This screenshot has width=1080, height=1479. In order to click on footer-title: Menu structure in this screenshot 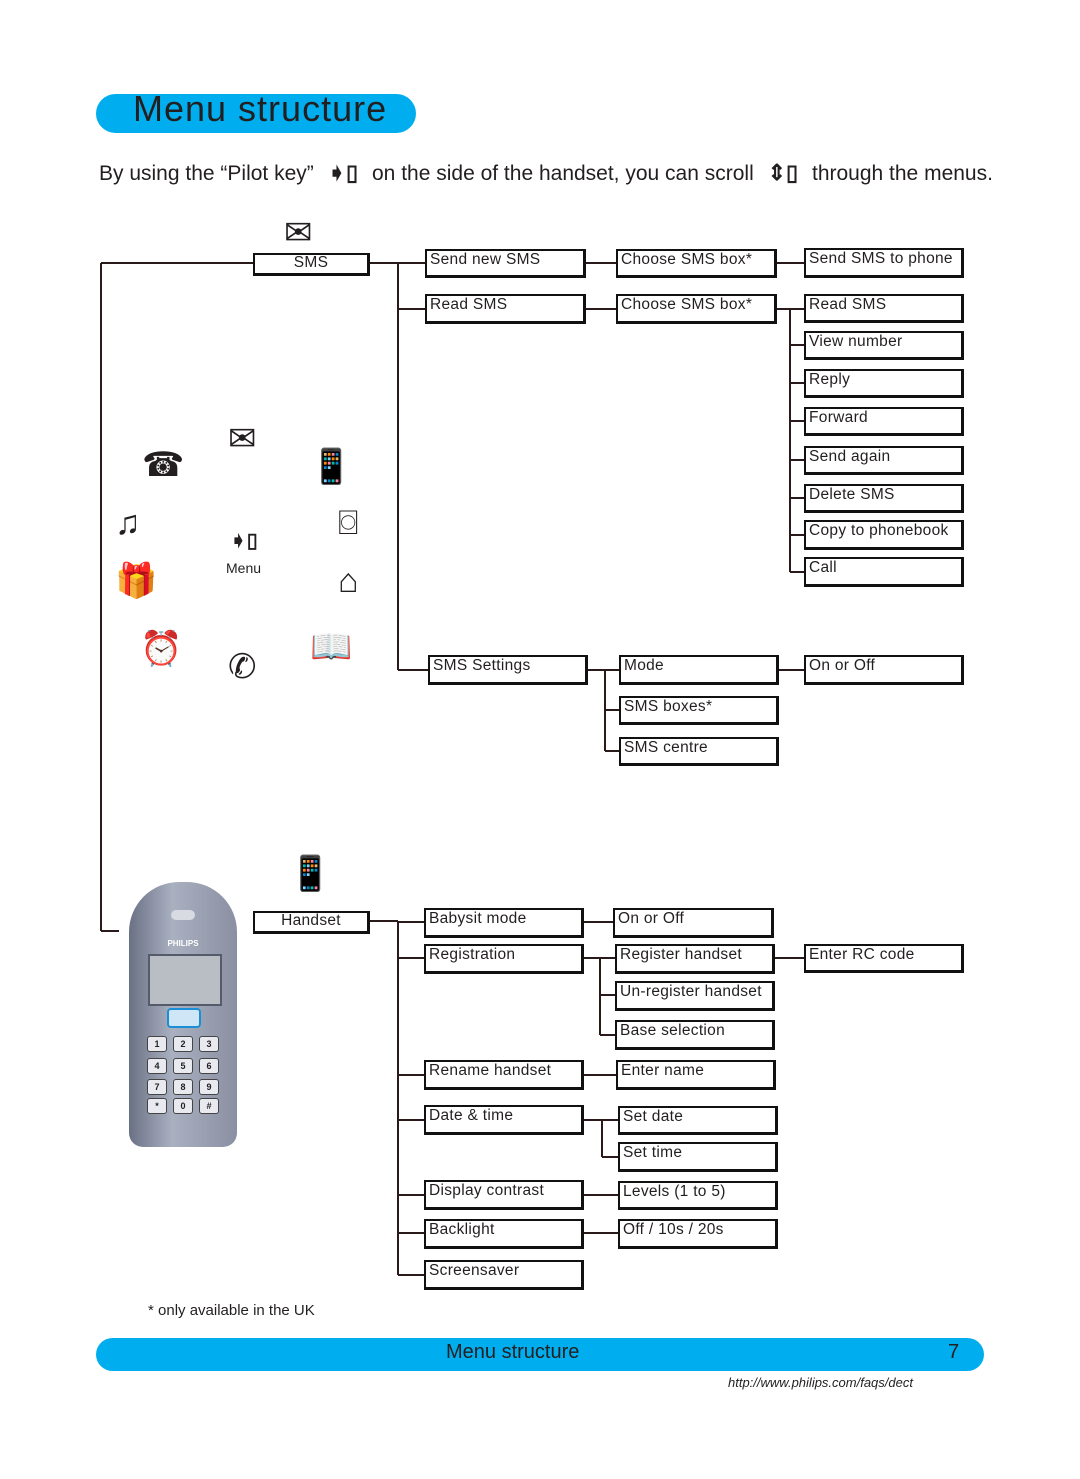, I will do `click(513, 1352)`.